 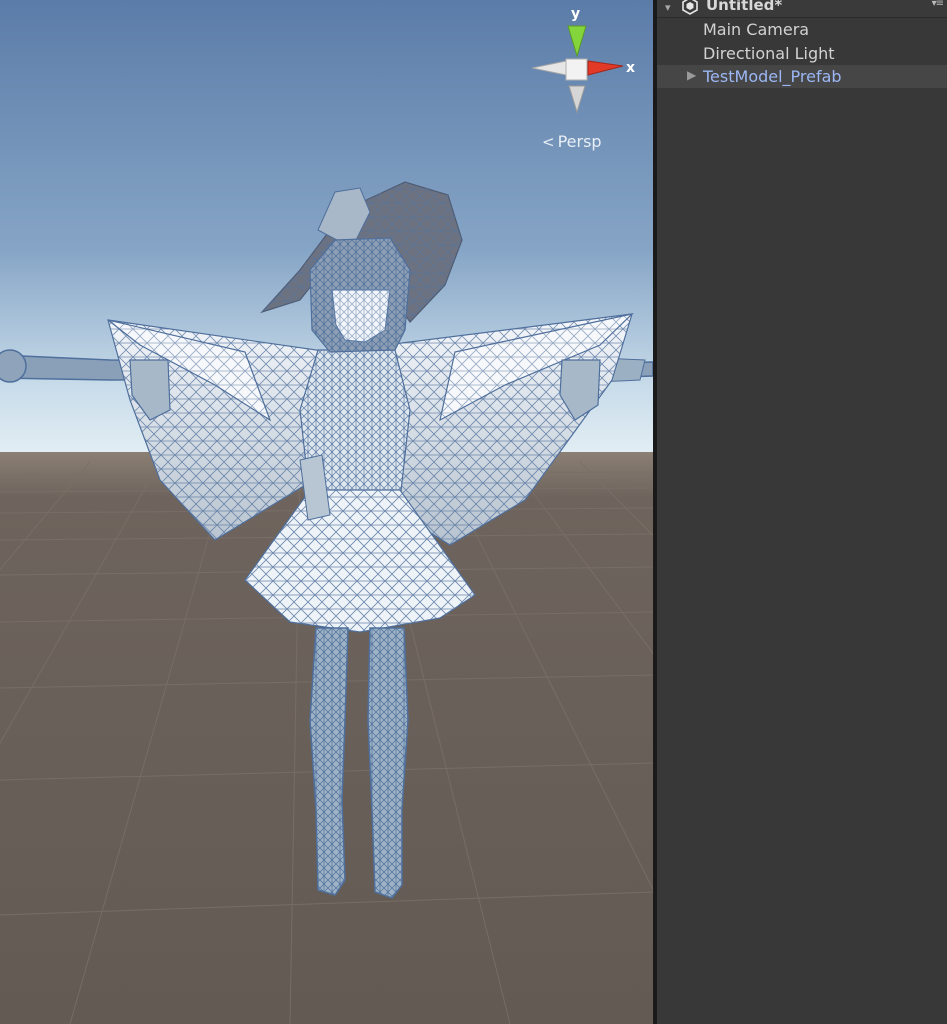 I want to click on x-axis-label: x, so click(x=631, y=68).